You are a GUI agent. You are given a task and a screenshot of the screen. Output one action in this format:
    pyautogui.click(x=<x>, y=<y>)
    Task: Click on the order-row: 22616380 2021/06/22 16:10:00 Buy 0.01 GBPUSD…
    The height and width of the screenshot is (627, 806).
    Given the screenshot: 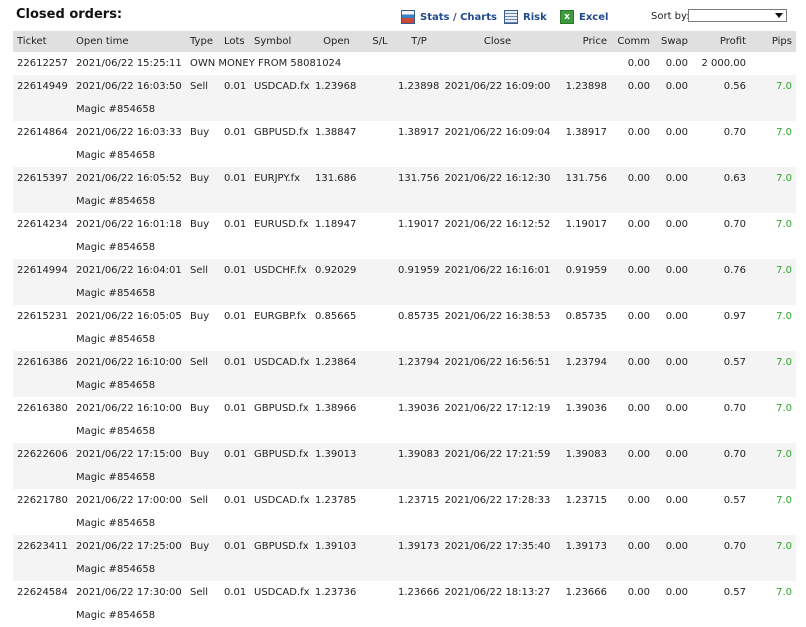 What is the action you would take?
    pyautogui.click(x=404, y=408)
    